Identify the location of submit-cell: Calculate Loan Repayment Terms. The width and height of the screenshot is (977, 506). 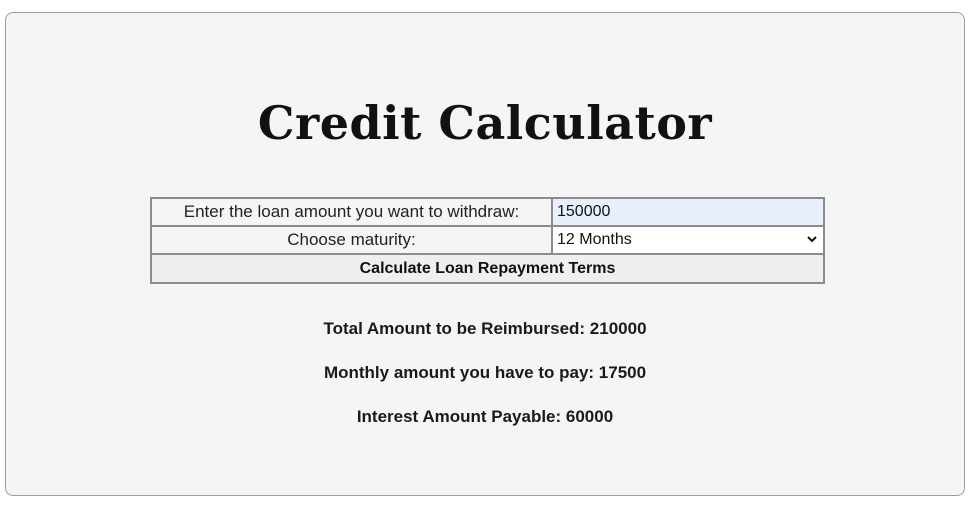
(487, 268).